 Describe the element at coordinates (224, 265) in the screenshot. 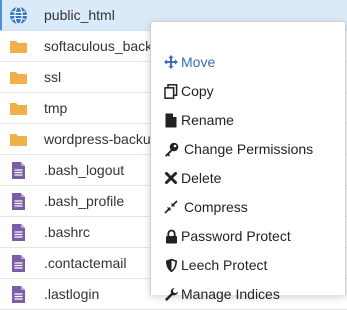

I see `menu-item-label: Leech Protect` at that location.